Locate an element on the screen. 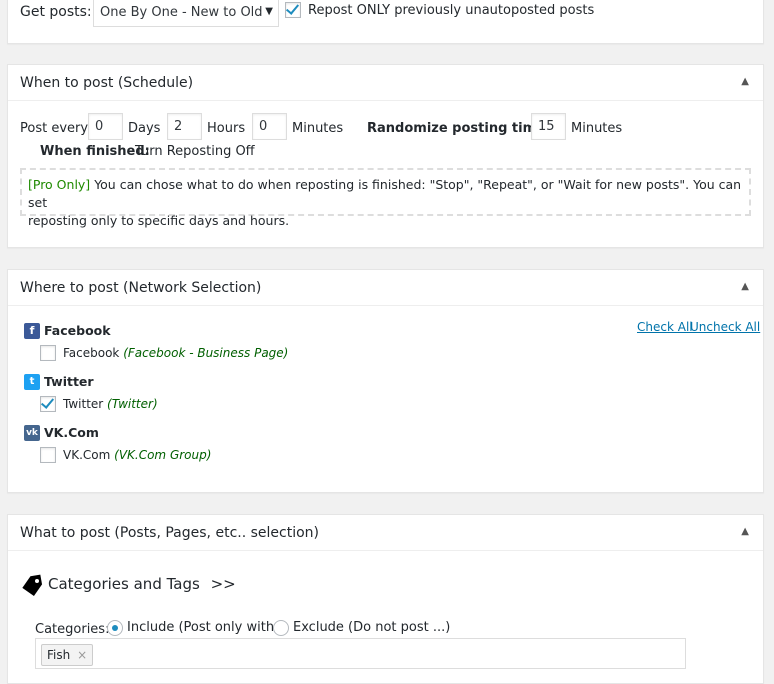 The image size is (774, 684). network-title: Where to post (Network Selection) is located at coordinates (141, 288).